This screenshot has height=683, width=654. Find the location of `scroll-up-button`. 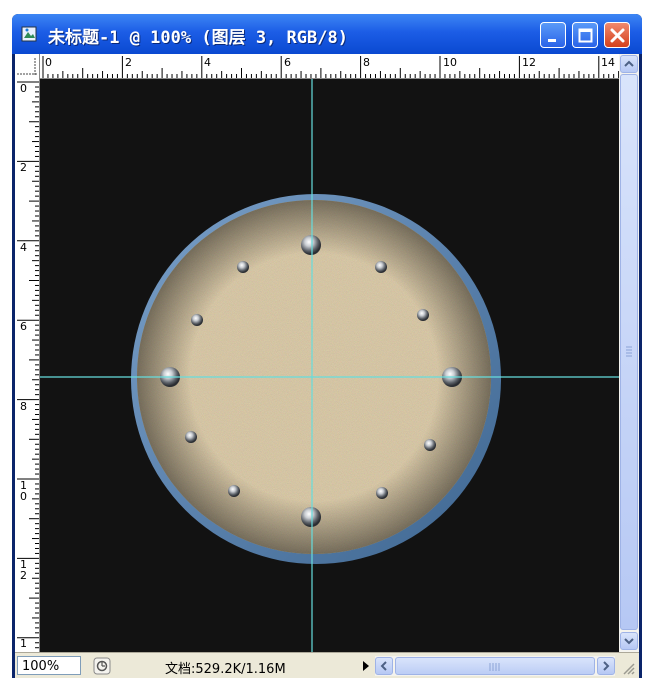

scroll-up-button is located at coordinates (629, 64).